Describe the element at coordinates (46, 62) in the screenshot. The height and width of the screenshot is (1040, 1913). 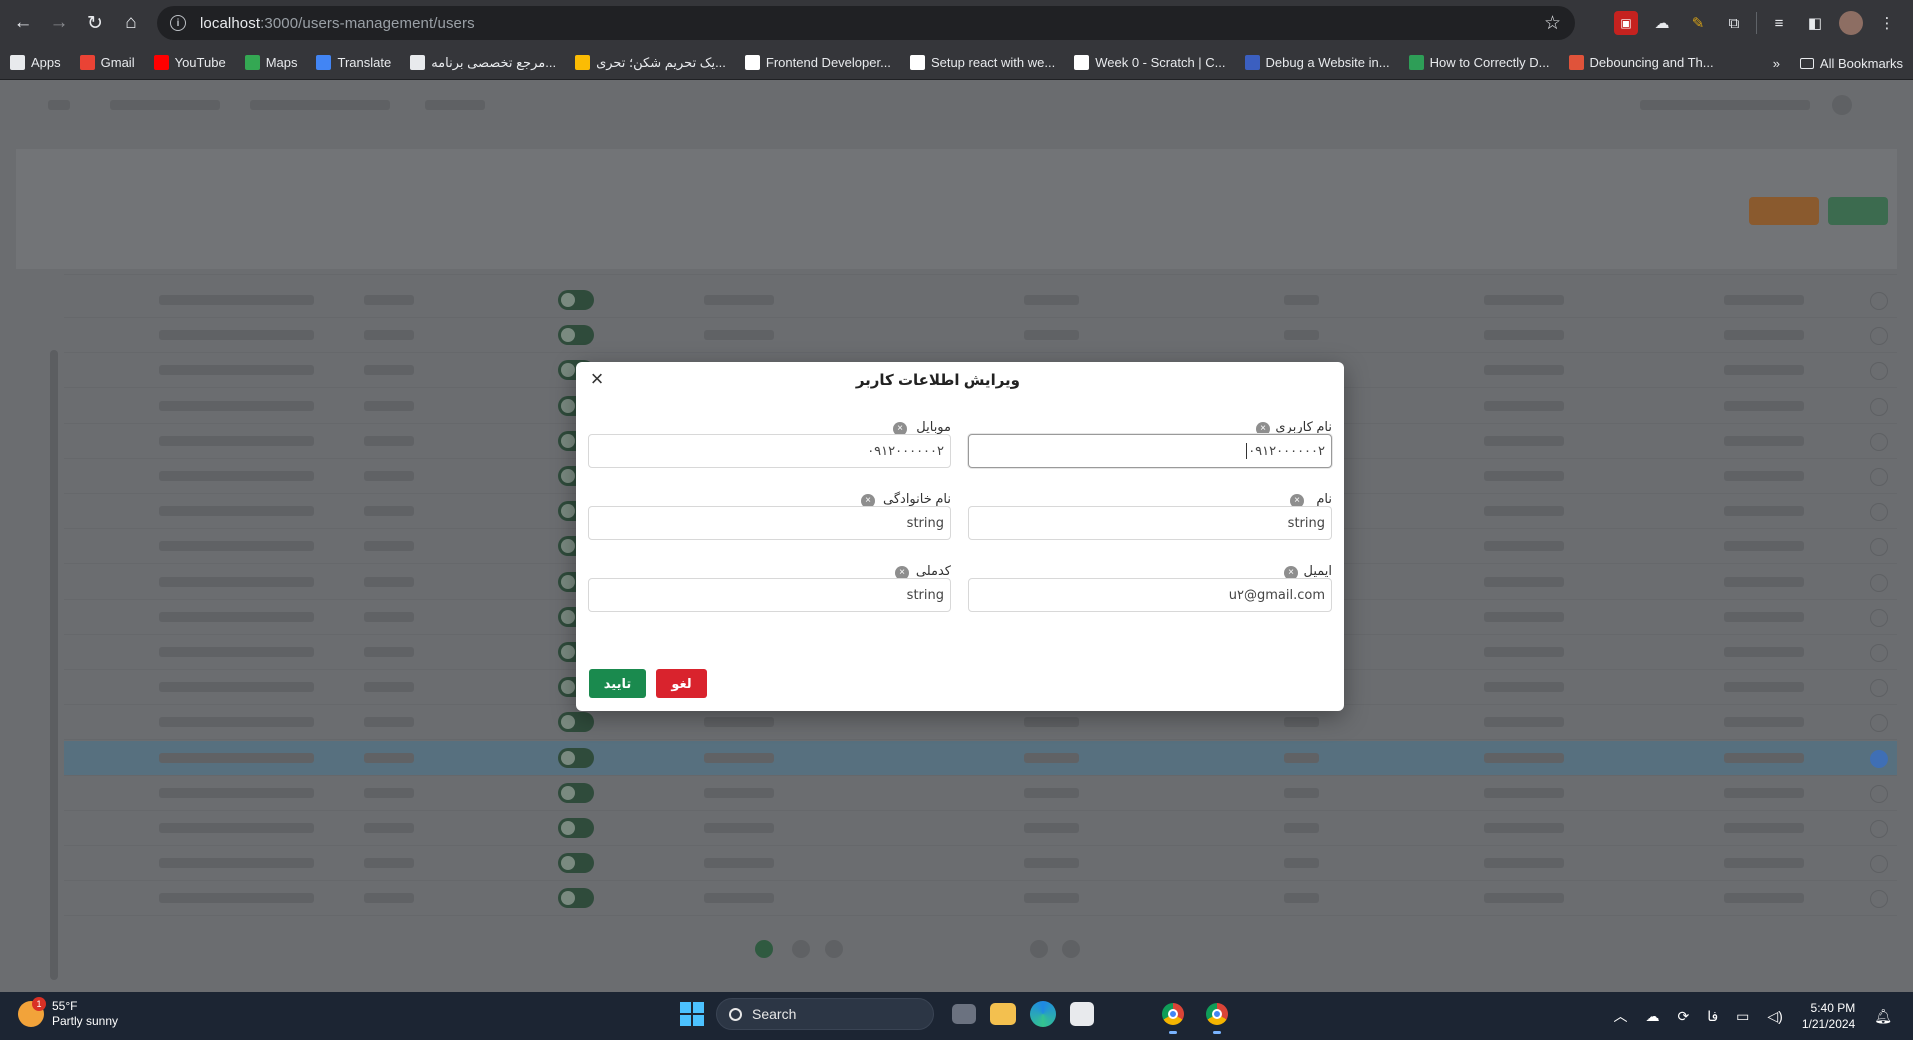
I see `bookmark-label: Apps` at that location.